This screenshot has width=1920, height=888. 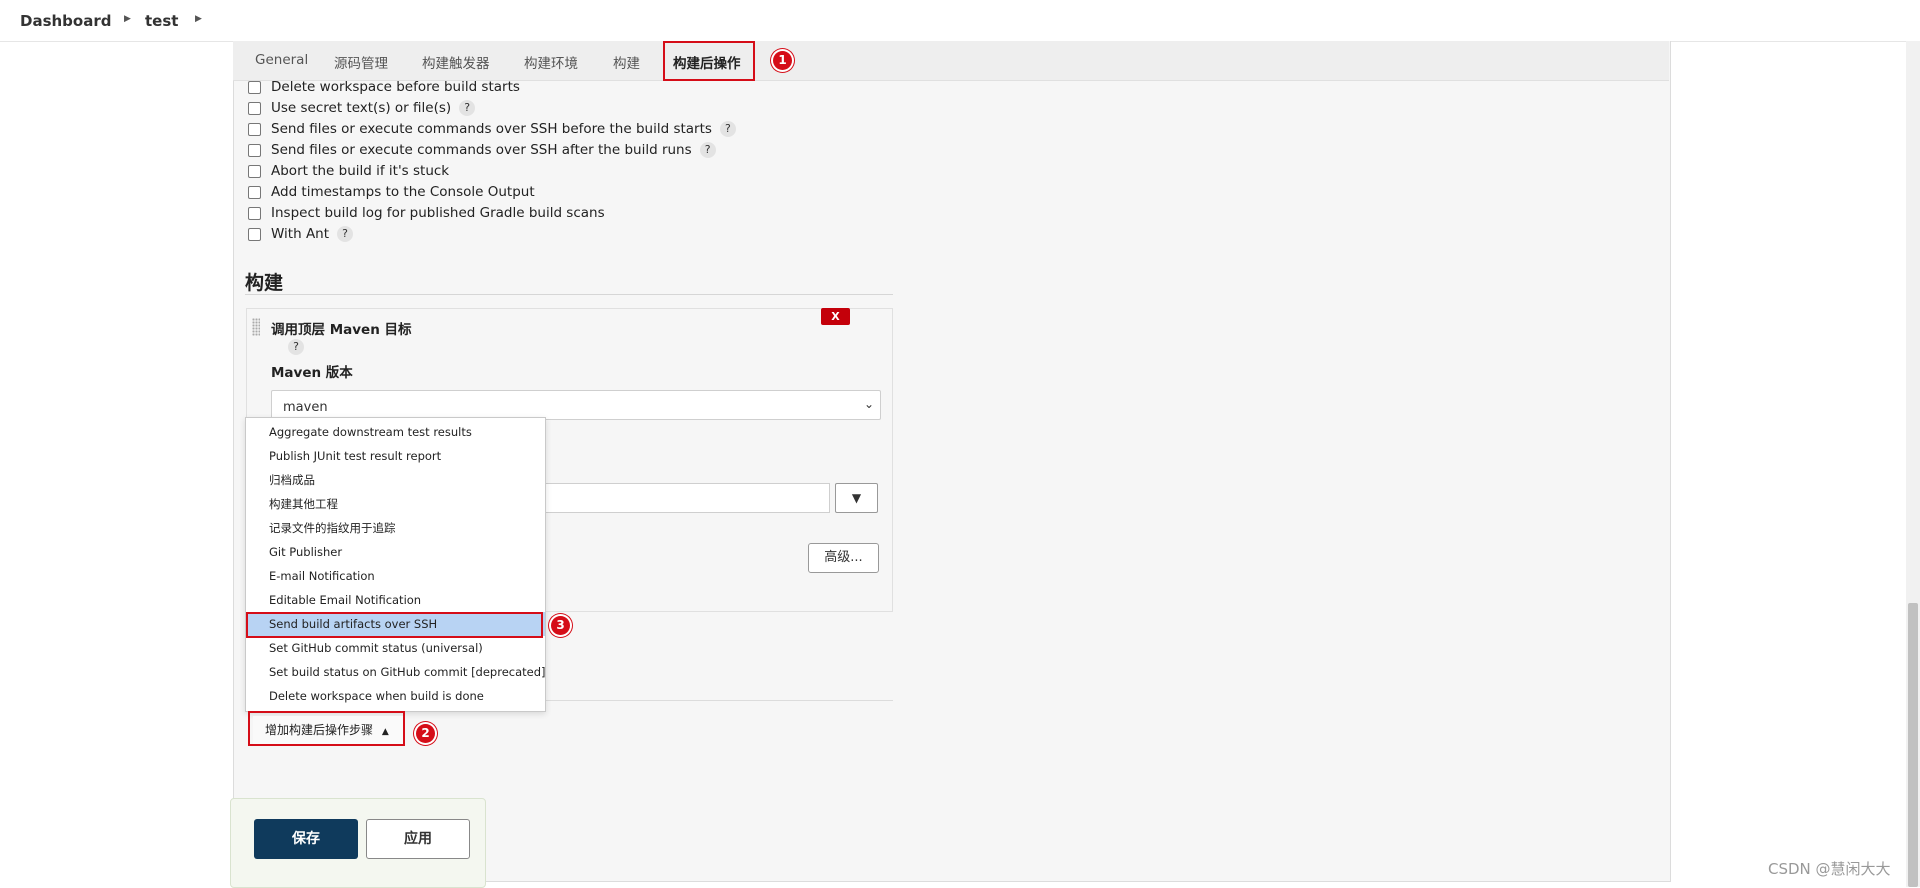 I want to click on maven-version-value: maven, so click(x=305, y=407).